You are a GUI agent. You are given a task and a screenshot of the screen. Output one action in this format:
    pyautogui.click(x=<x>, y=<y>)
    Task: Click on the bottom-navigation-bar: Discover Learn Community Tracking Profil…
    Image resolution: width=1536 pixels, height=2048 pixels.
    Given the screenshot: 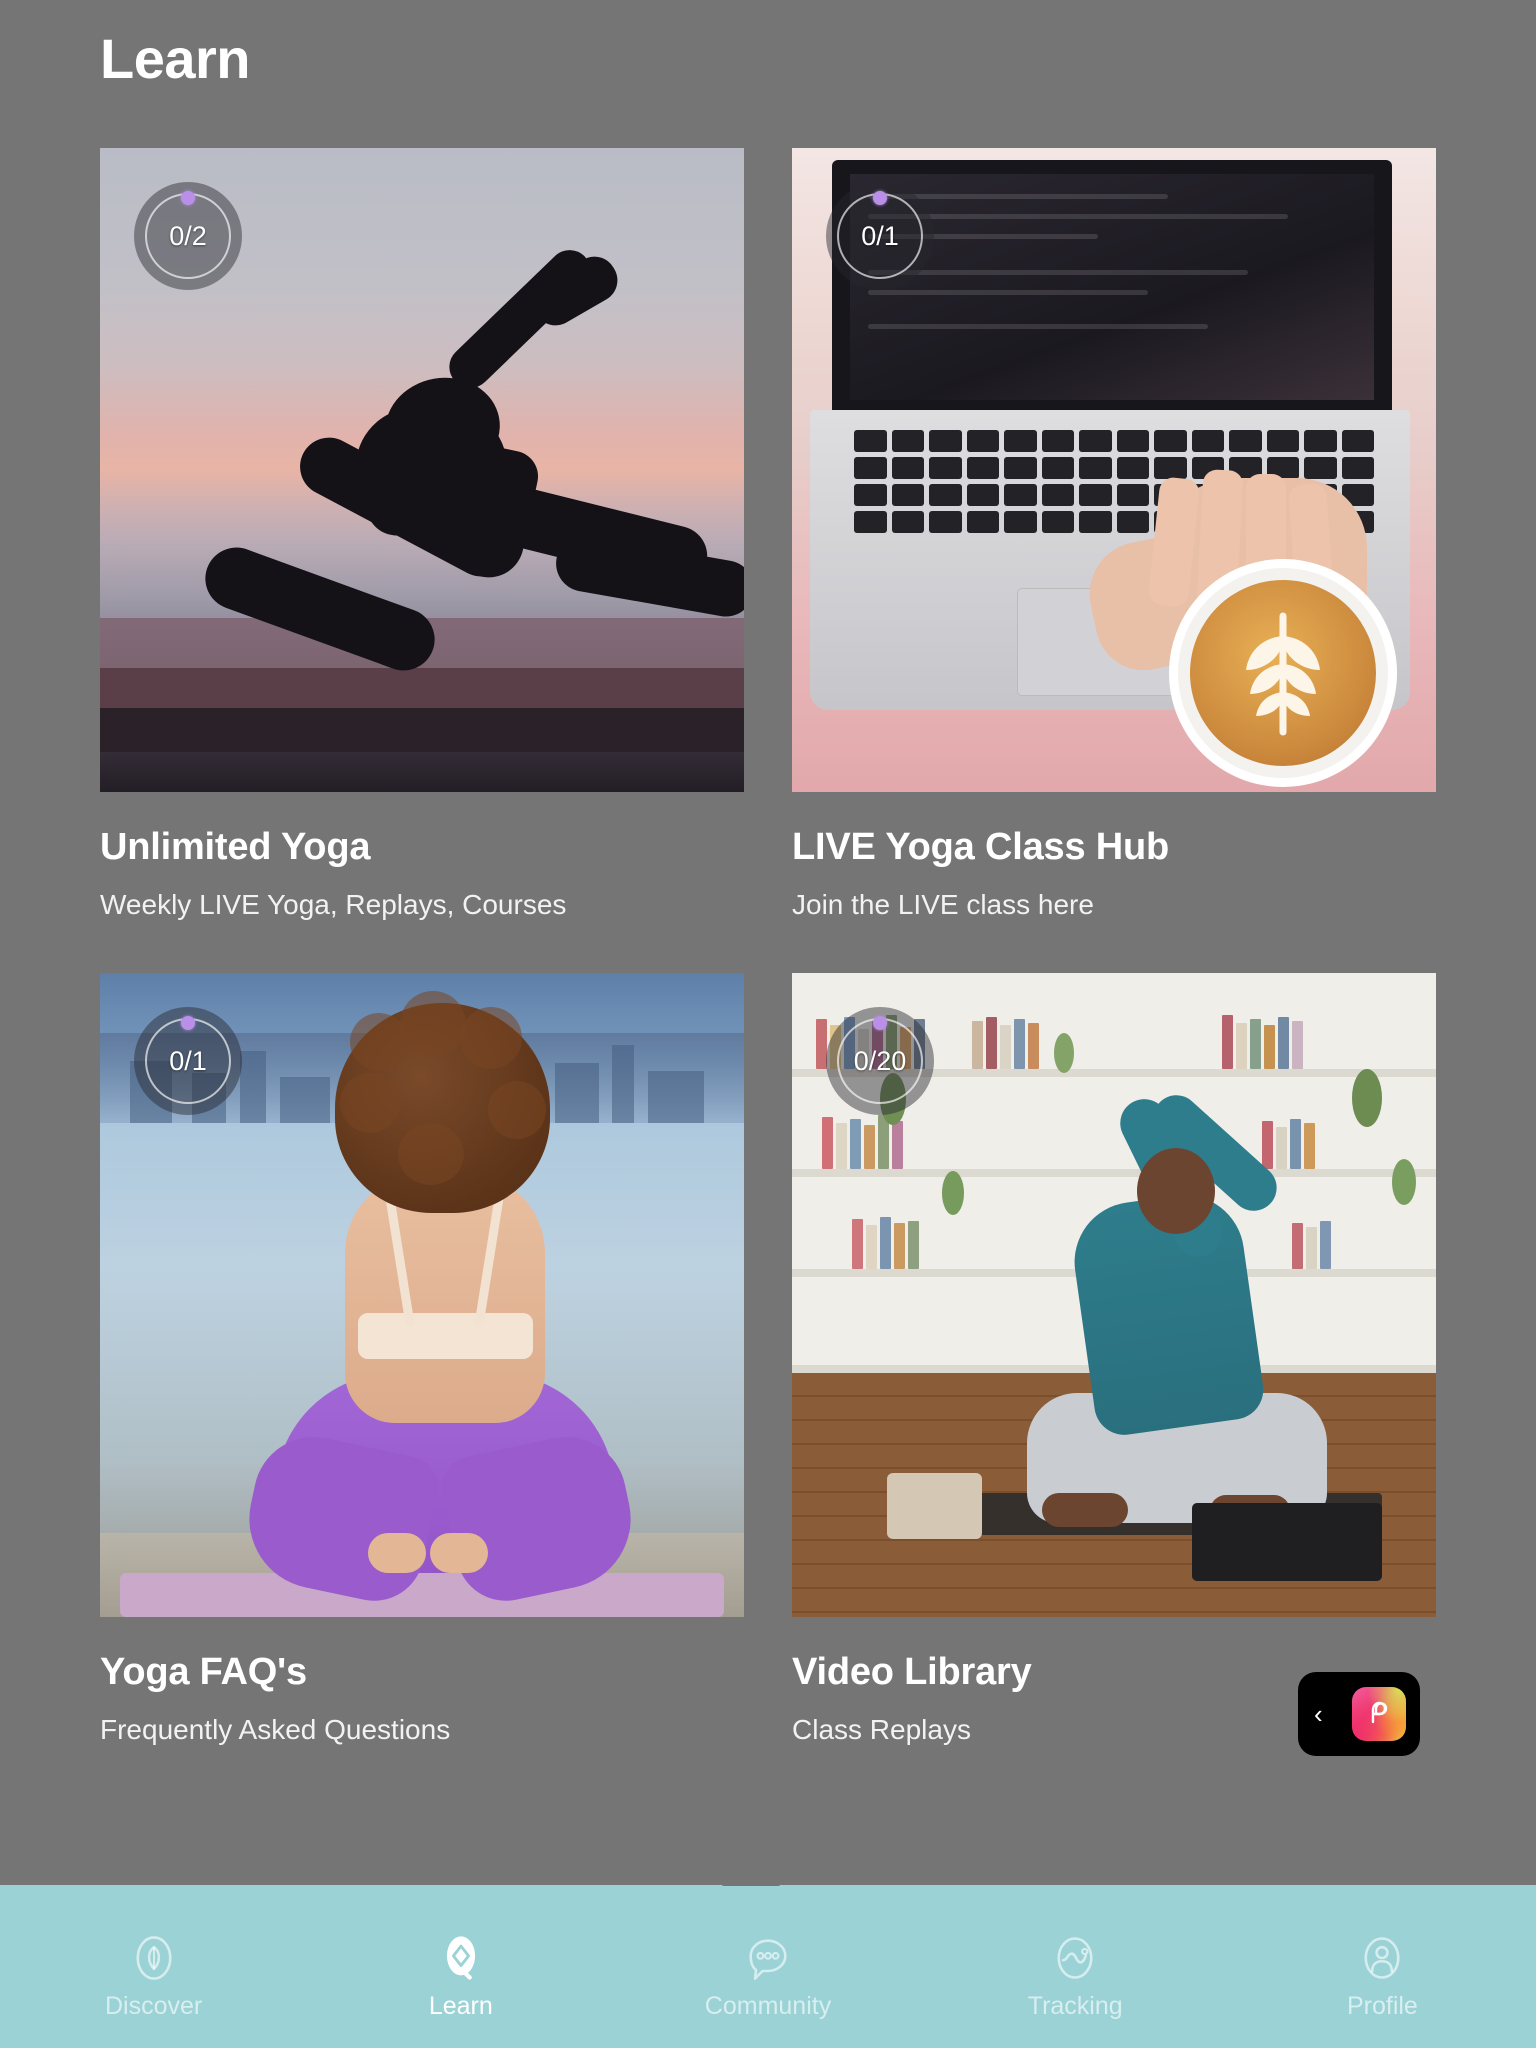 What is the action you would take?
    pyautogui.click(x=768, y=1966)
    